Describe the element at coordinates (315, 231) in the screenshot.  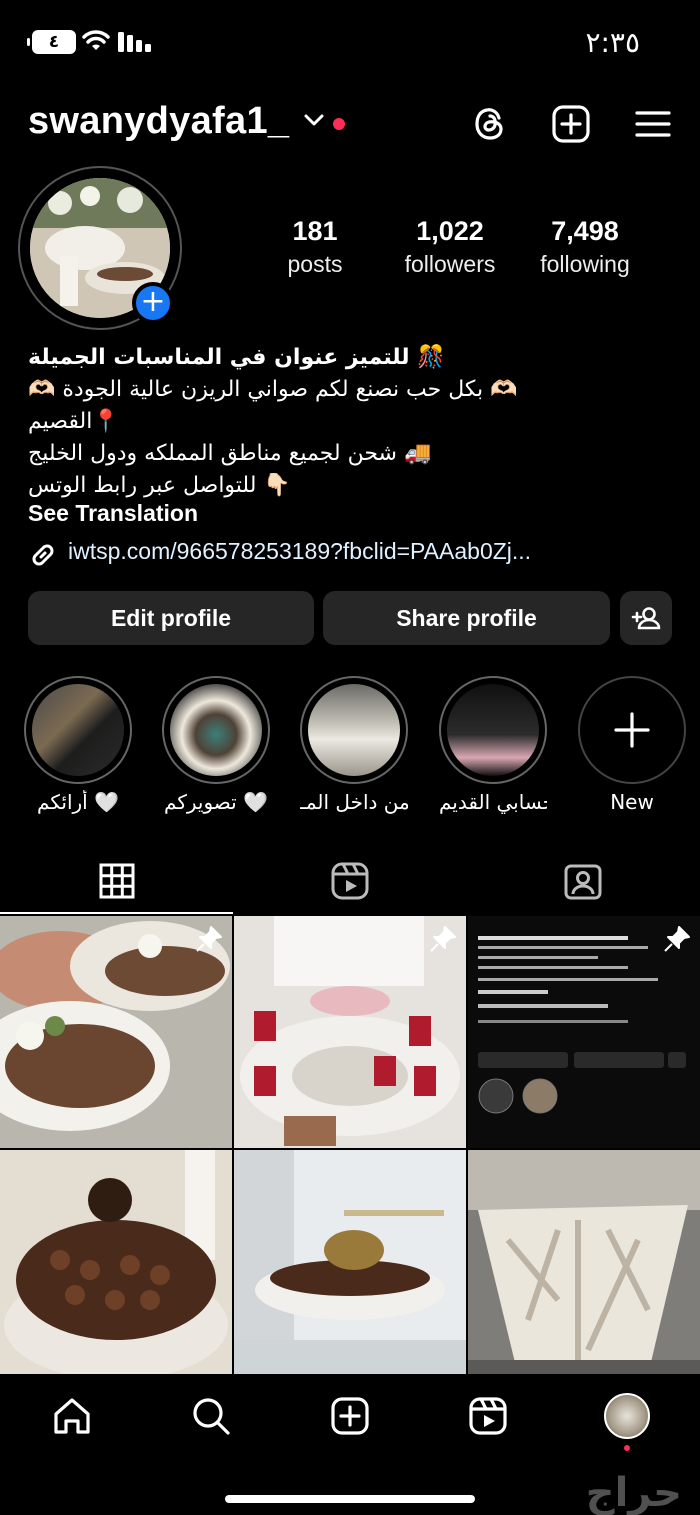
I see `posts-count: 181` at that location.